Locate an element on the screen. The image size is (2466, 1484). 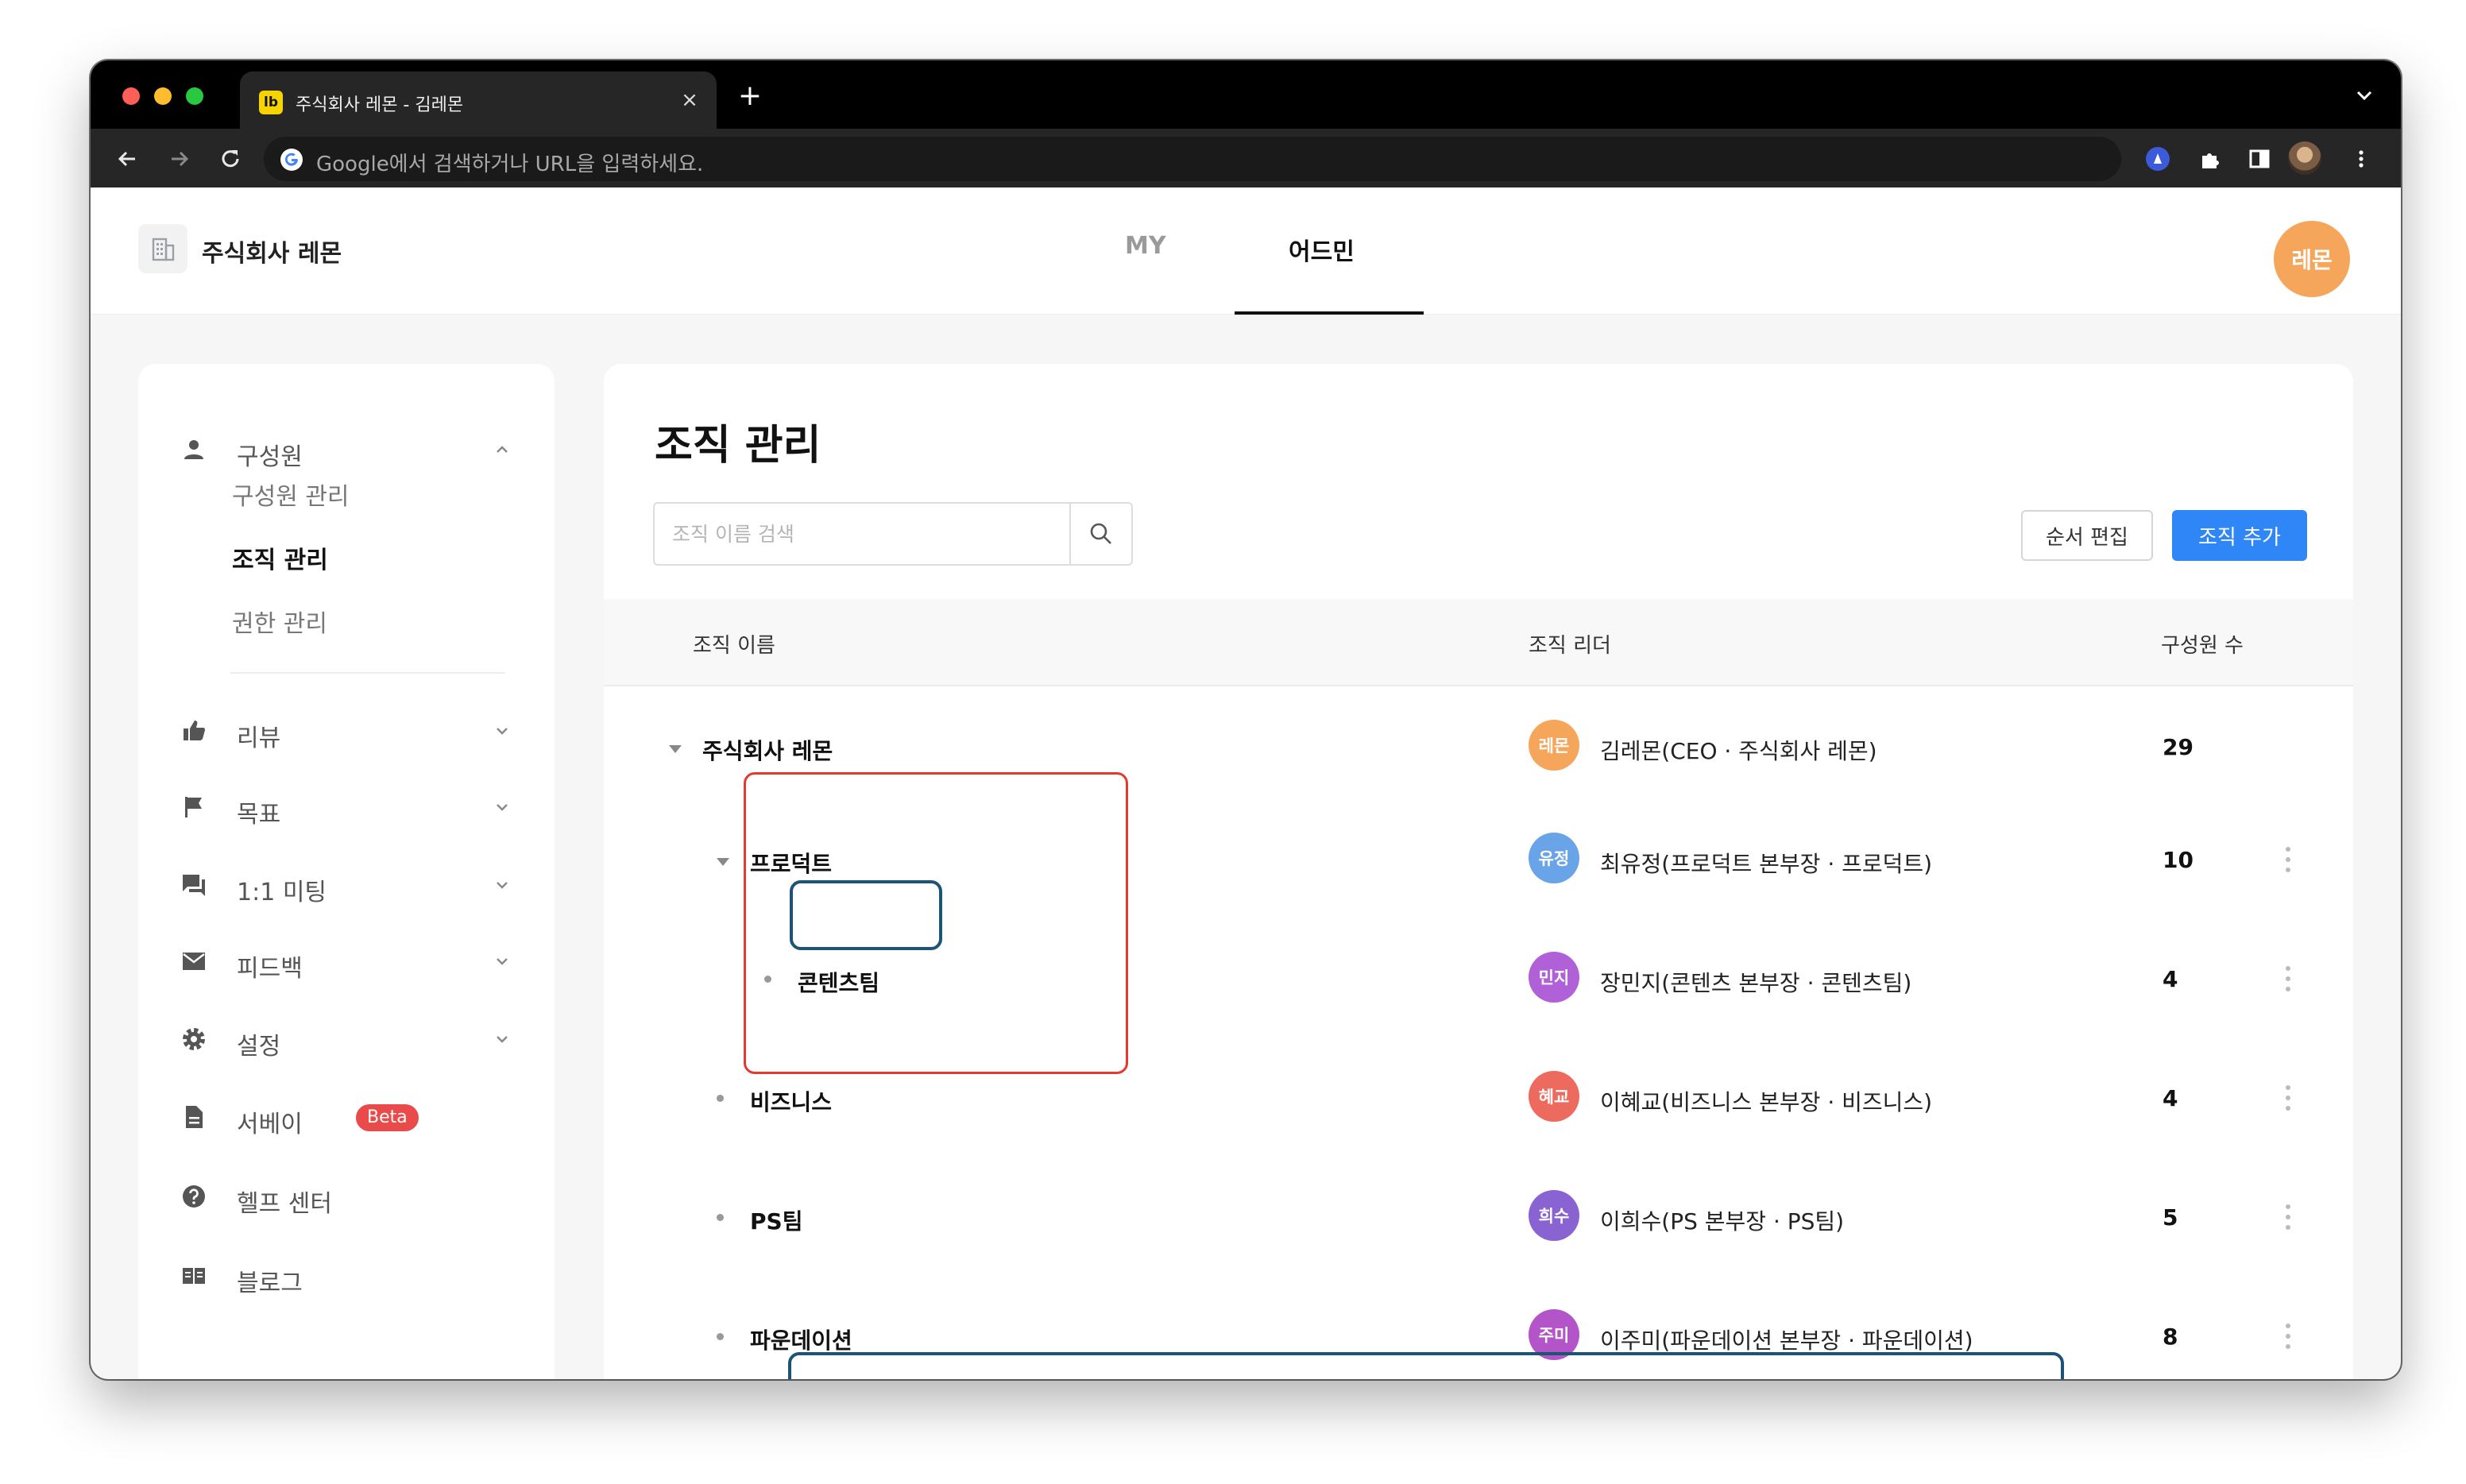
sidebar-label: 설정 is located at coordinates (259, 1047).